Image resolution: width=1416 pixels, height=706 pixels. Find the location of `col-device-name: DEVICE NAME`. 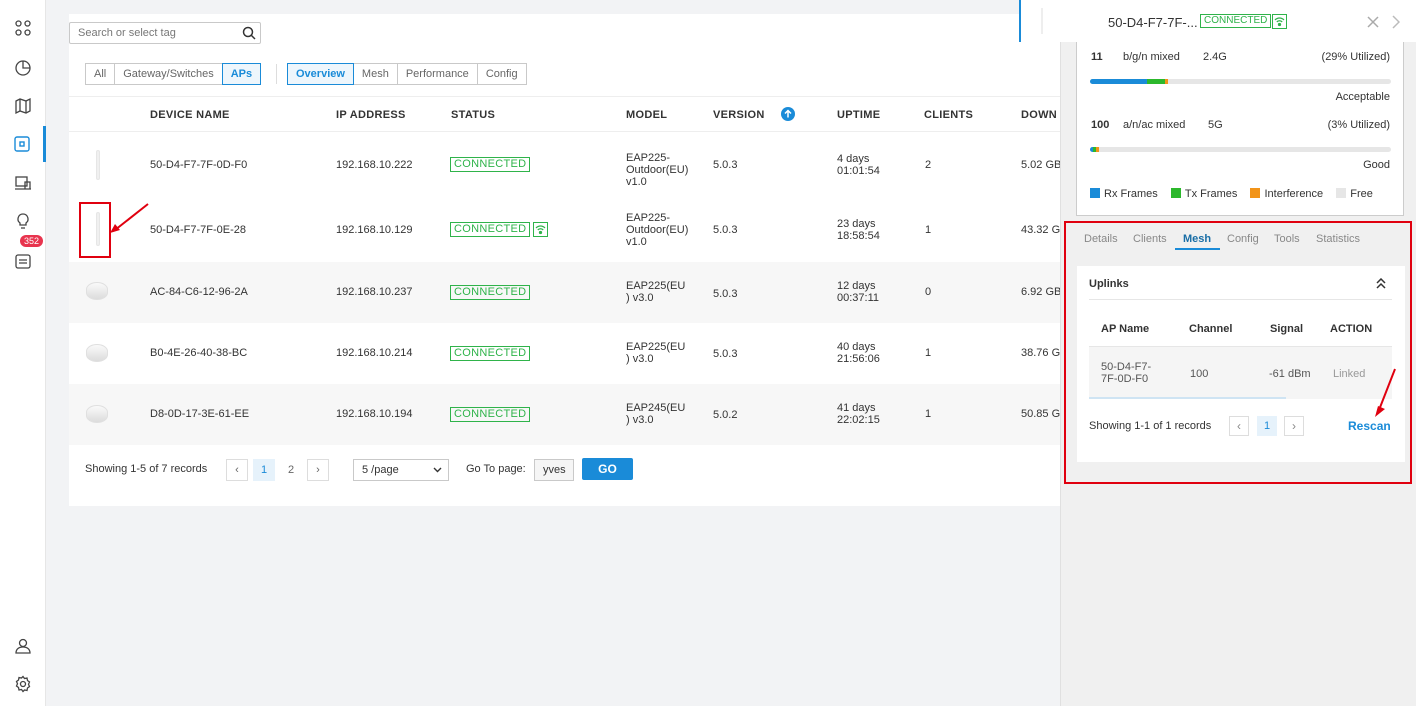

col-device-name: DEVICE NAME is located at coordinates (190, 115).